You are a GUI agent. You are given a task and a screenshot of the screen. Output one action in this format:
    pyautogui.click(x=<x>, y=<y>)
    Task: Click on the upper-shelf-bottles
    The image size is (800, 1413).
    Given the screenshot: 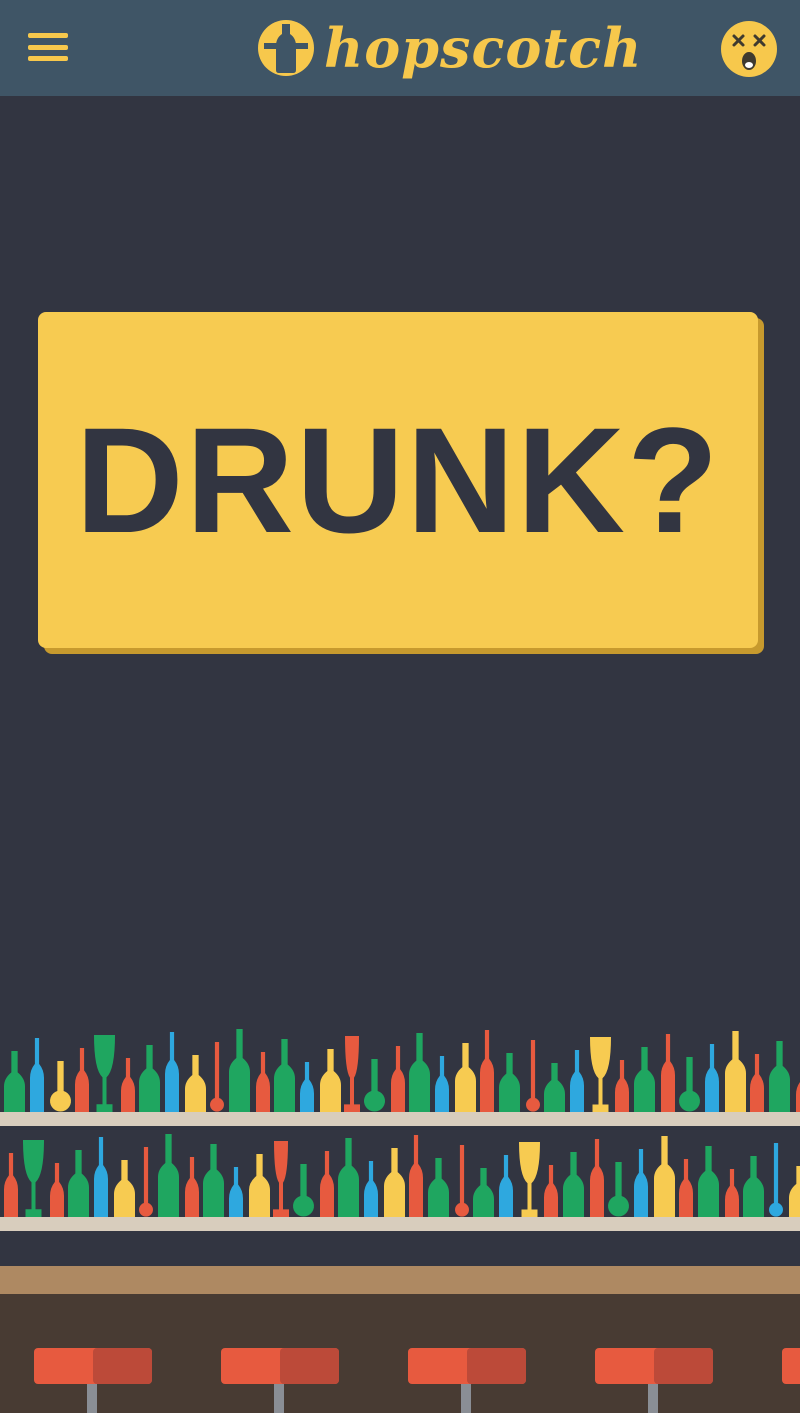 What is the action you would take?
    pyautogui.click(x=402, y=1070)
    